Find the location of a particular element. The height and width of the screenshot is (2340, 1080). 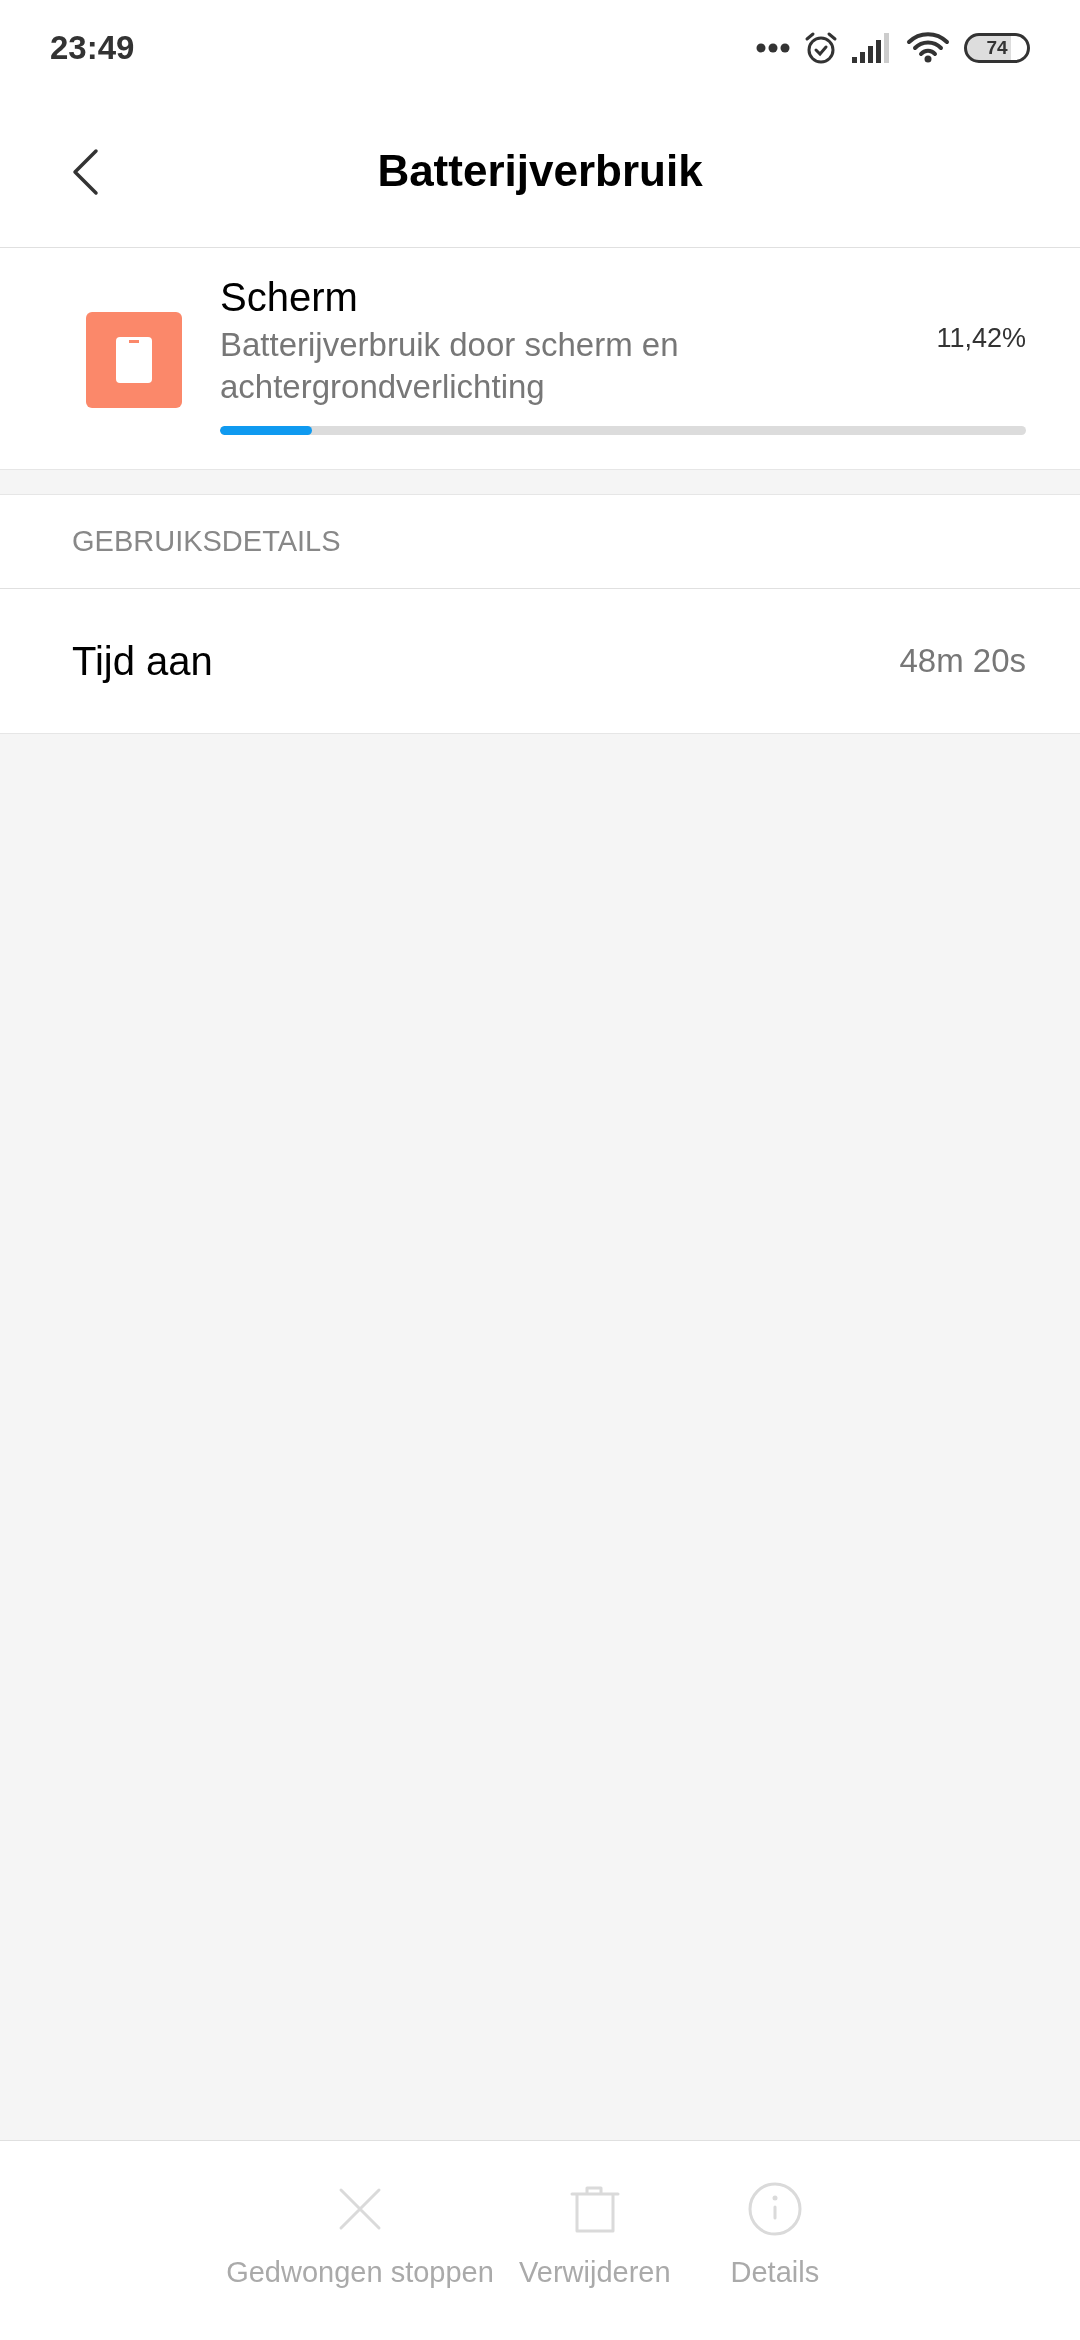

usage-description: Batterijverbruik door scherm en achtergrondverlichting is located at coordinates (450, 366).